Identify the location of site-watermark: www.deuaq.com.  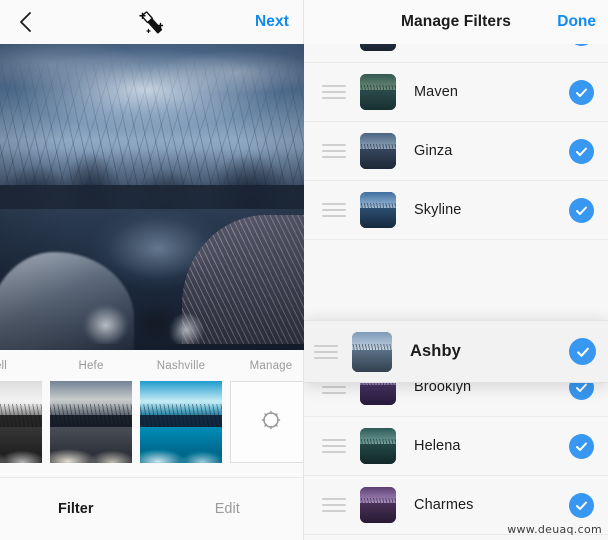
(554, 529).